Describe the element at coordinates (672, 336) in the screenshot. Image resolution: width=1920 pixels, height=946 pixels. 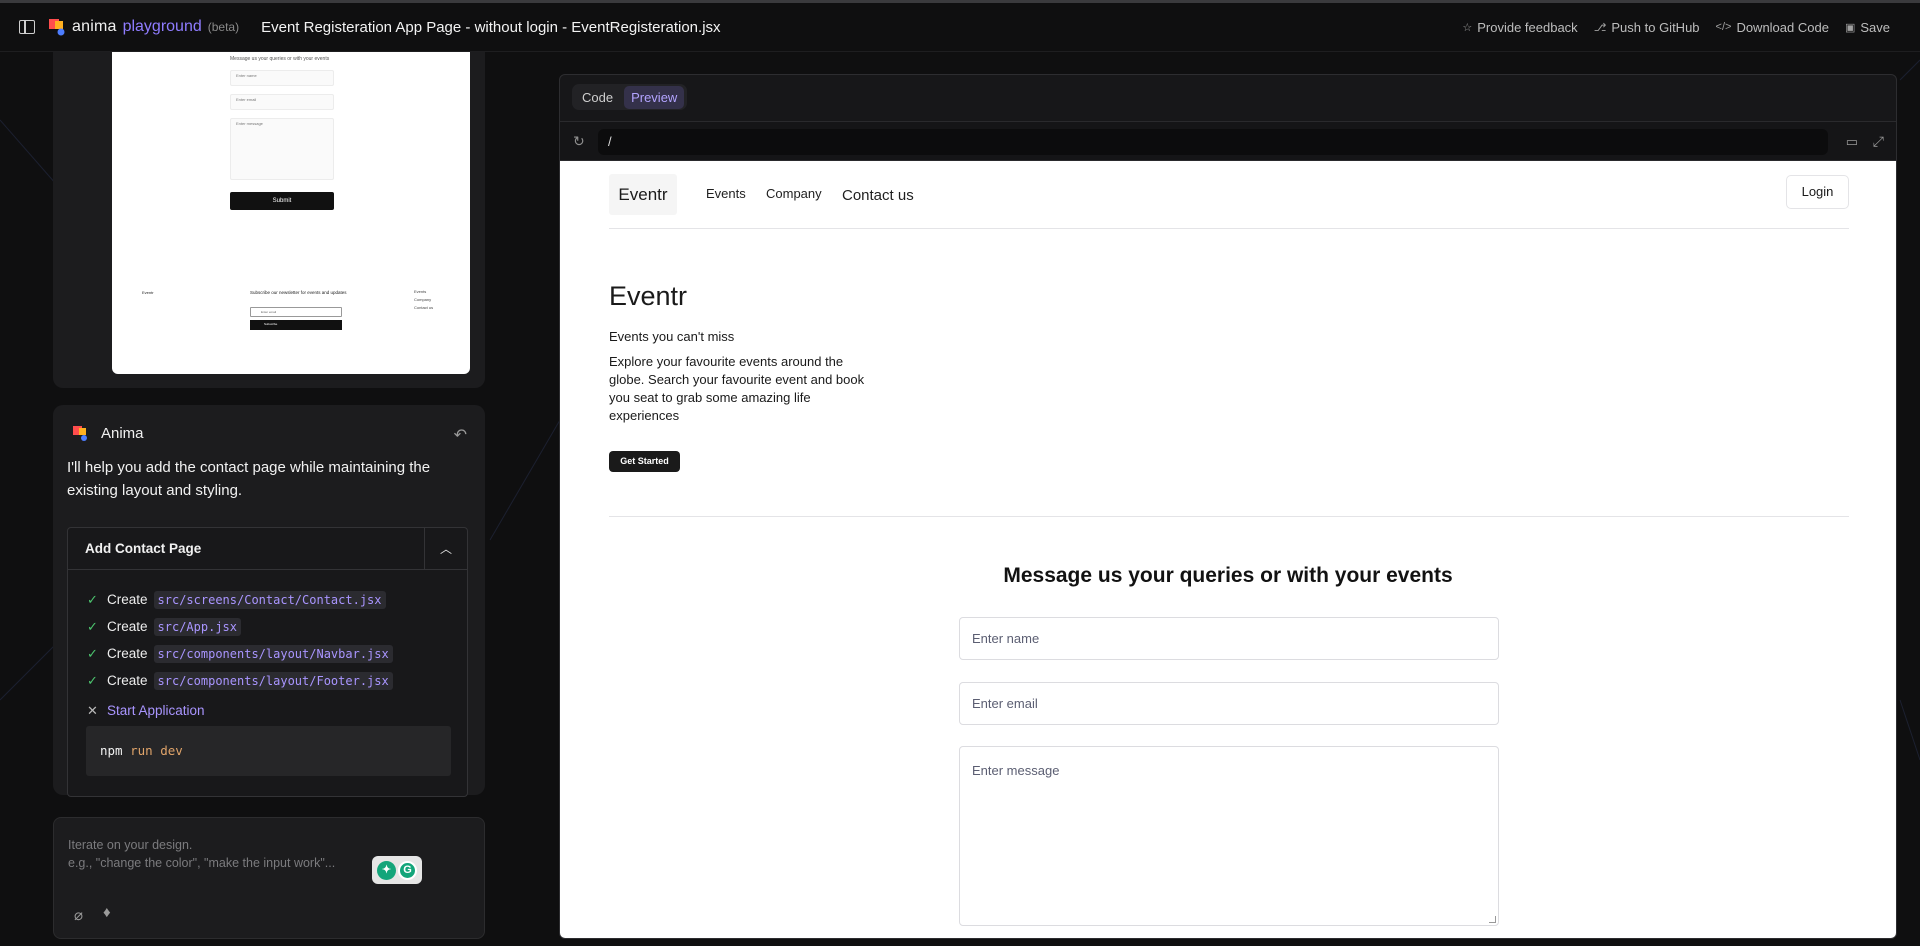
I see `hero-tagline: Events you can't miss` at that location.